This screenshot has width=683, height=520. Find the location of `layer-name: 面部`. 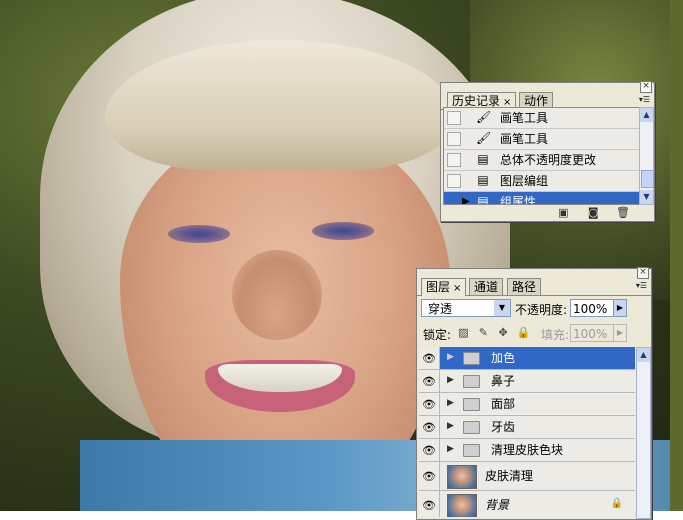

layer-name: 面部 is located at coordinates (503, 404).